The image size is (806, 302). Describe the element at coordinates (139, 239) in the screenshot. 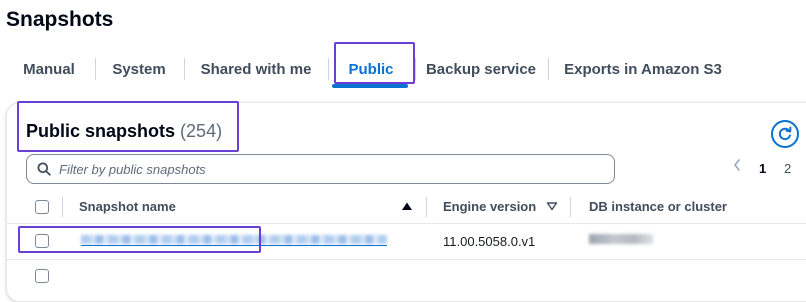

I see `row-highlight-box` at that location.